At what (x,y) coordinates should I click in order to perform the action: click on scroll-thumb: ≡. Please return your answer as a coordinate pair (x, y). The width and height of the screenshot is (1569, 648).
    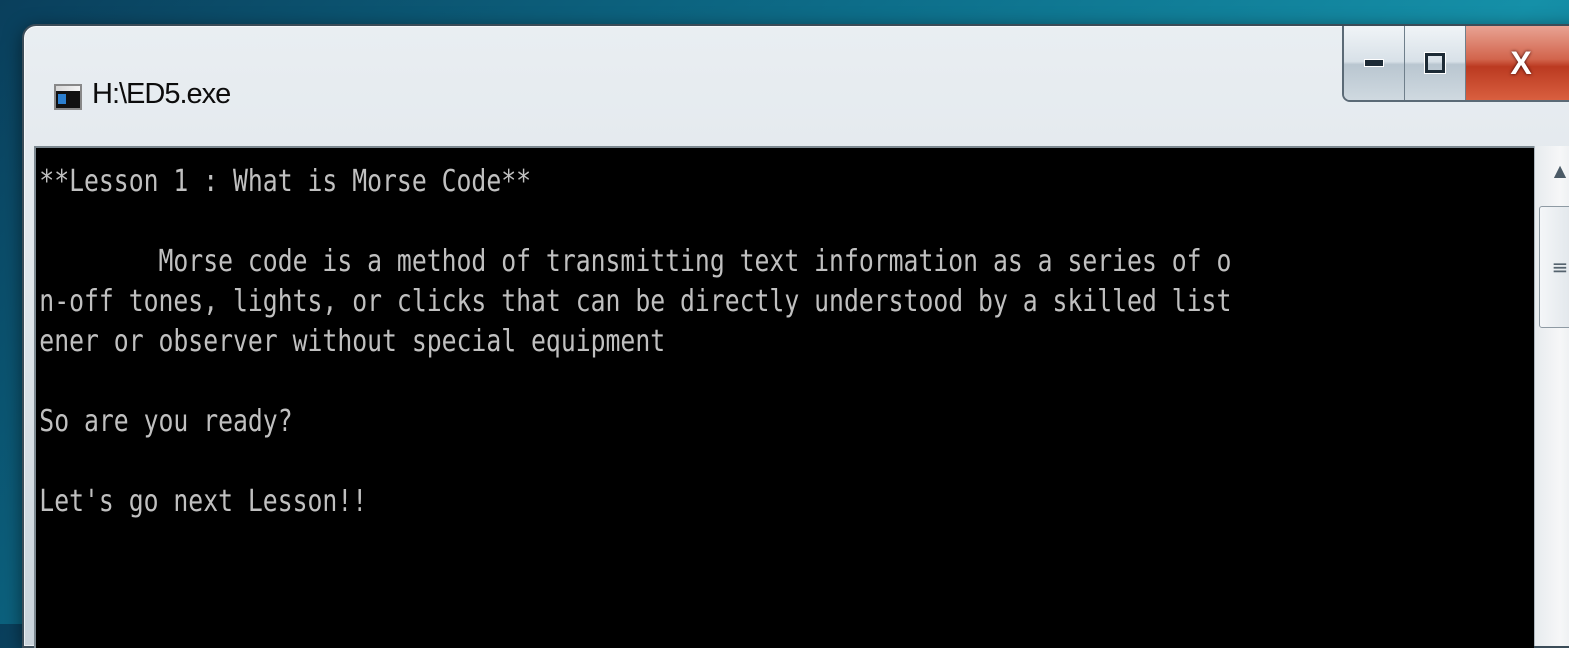
    Looking at the image, I should click on (1554, 267).